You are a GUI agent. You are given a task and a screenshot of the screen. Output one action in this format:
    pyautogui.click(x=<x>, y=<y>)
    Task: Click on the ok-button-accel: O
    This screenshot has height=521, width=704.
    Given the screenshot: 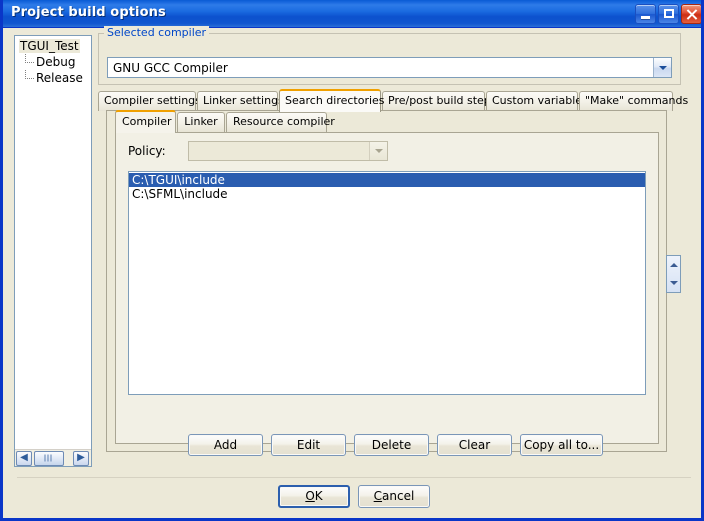 What is the action you would take?
    pyautogui.click(x=310, y=496)
    